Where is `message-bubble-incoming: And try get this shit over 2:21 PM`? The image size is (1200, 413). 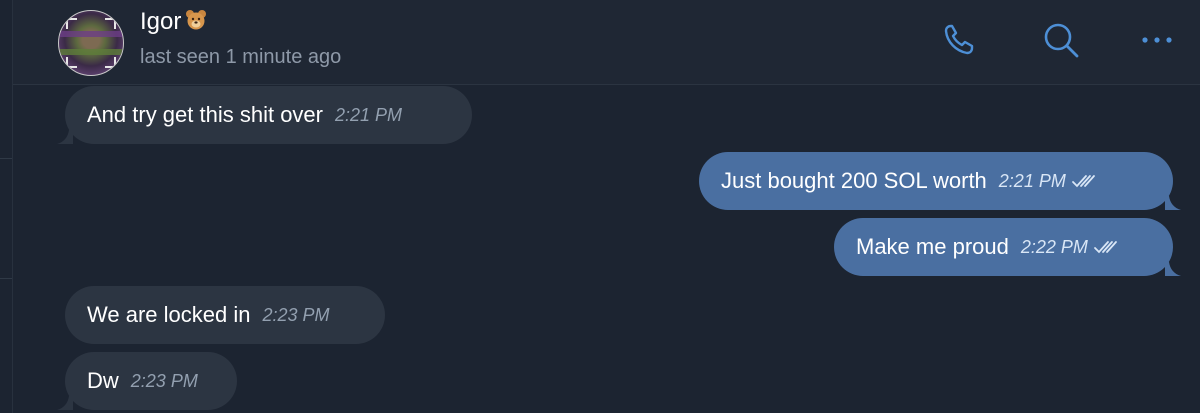
message-bubble-incoming: And try get this shit over 2:21 PM is located at coordinates (264, 115).